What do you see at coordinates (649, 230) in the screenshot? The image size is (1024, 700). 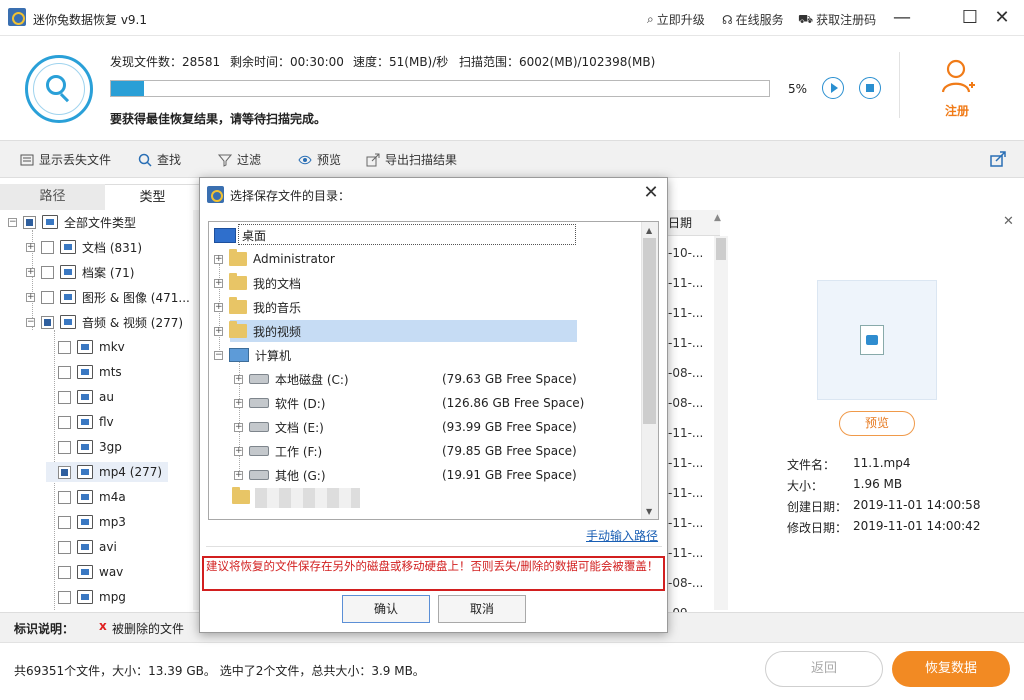 I see `scroll-up-icon: ▲` at bounding box center [649, 230].